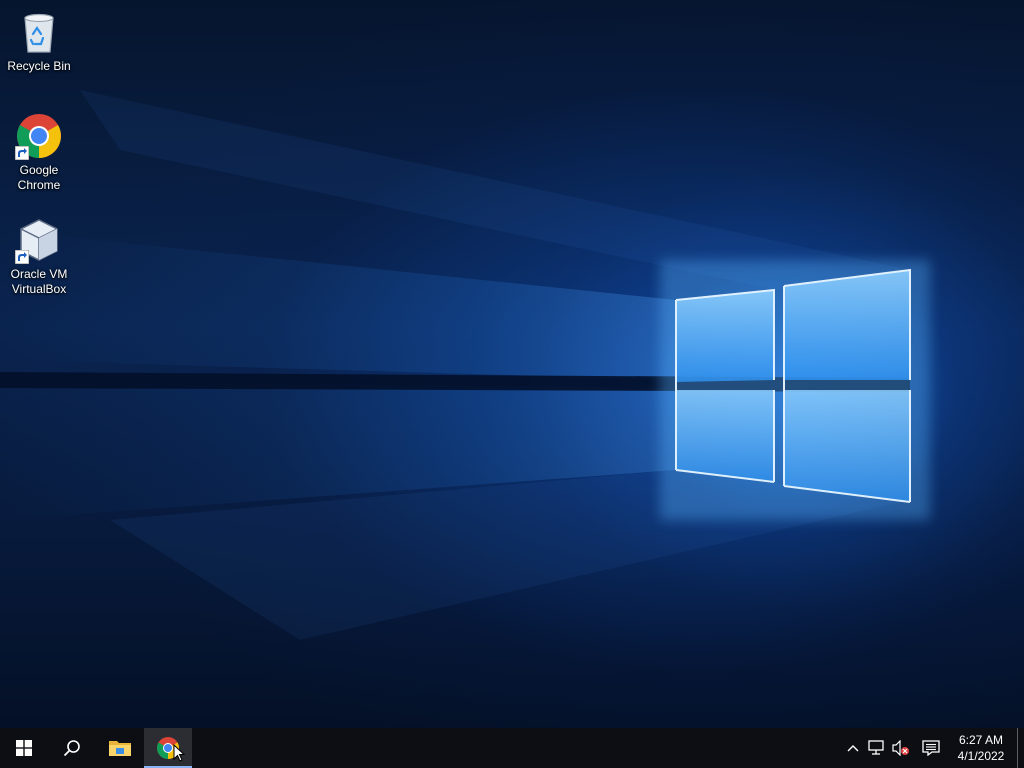  I want to click on action-center-button, so click(931, 748).